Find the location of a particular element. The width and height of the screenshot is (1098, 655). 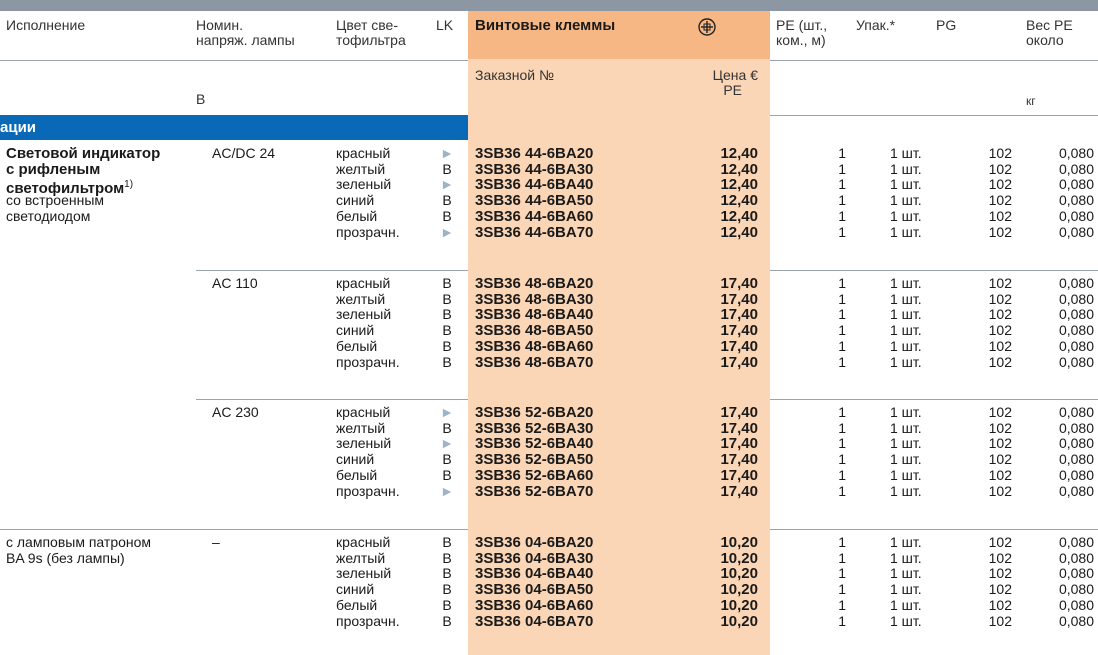

rated-voltage: AC 230 is located at coordinates (235, 412).